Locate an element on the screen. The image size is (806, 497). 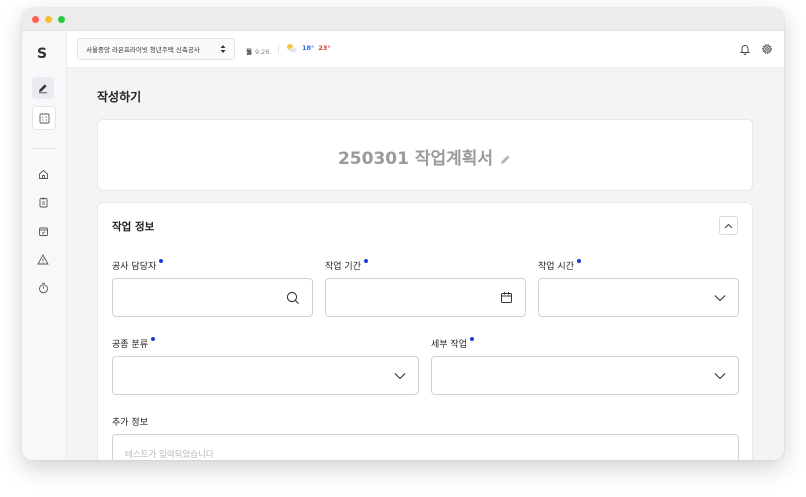
time-select is located at coordinates (638, 297).